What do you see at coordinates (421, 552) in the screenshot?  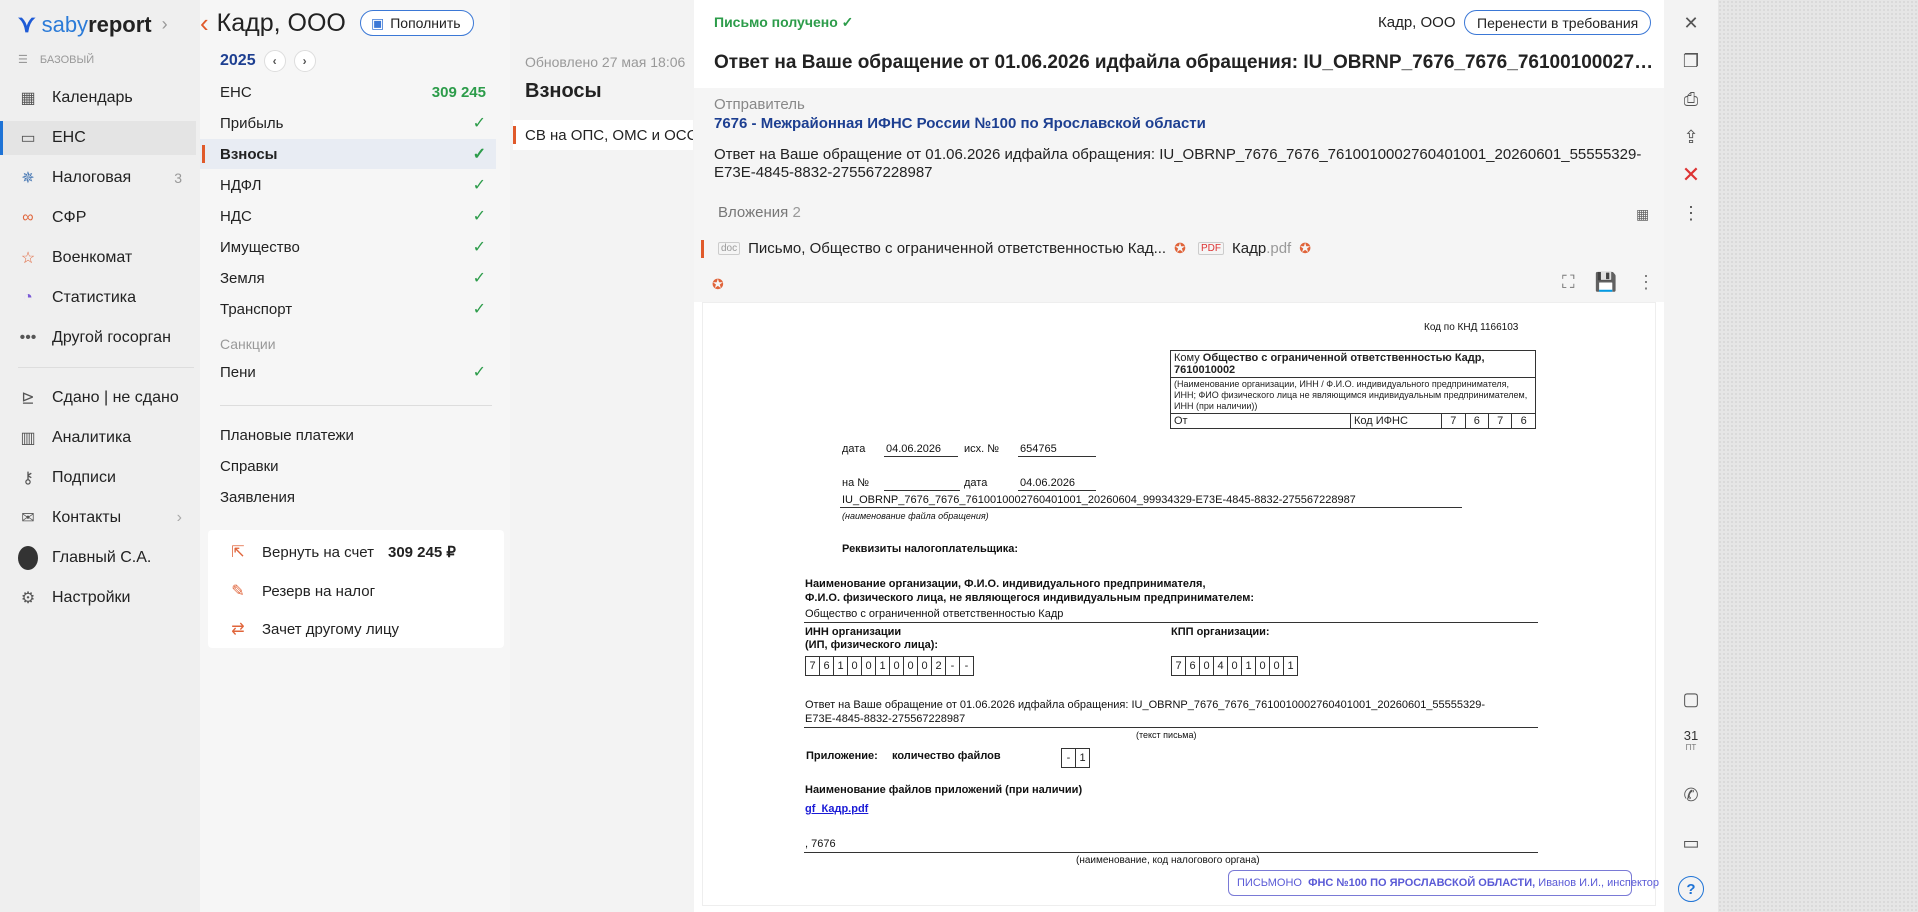 I see `return-amount: 309 245 ₽` at bounding box center [421, 552].